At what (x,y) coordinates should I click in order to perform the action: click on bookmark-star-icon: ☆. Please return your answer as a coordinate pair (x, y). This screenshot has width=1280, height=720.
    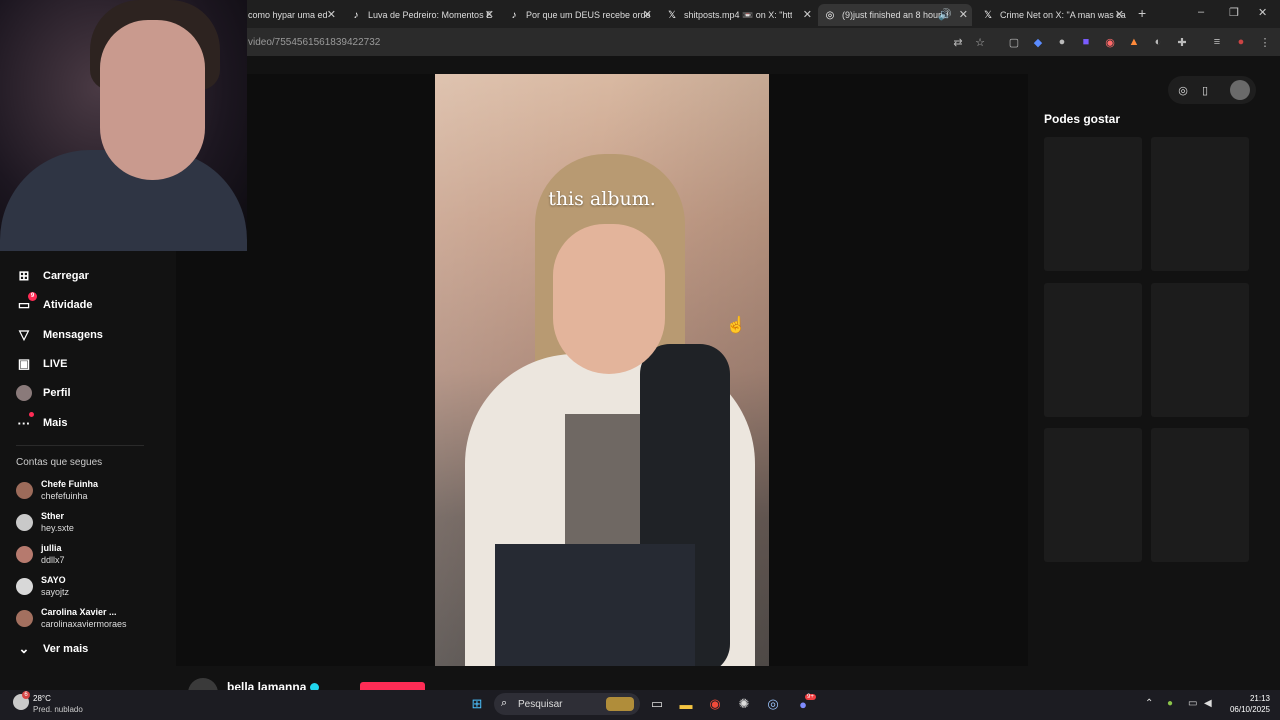
    Looking at the image, I should click on (980, 42).